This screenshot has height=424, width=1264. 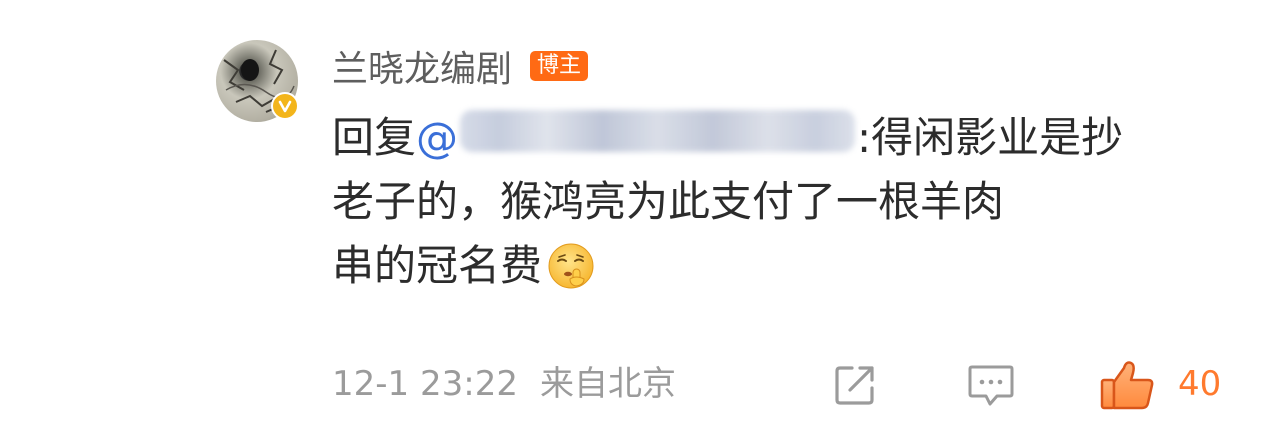 What do you see at coordinates (607, 384) in the screenshot?
I see `comment-source: 来自北京` at bounding box center [607, 384].